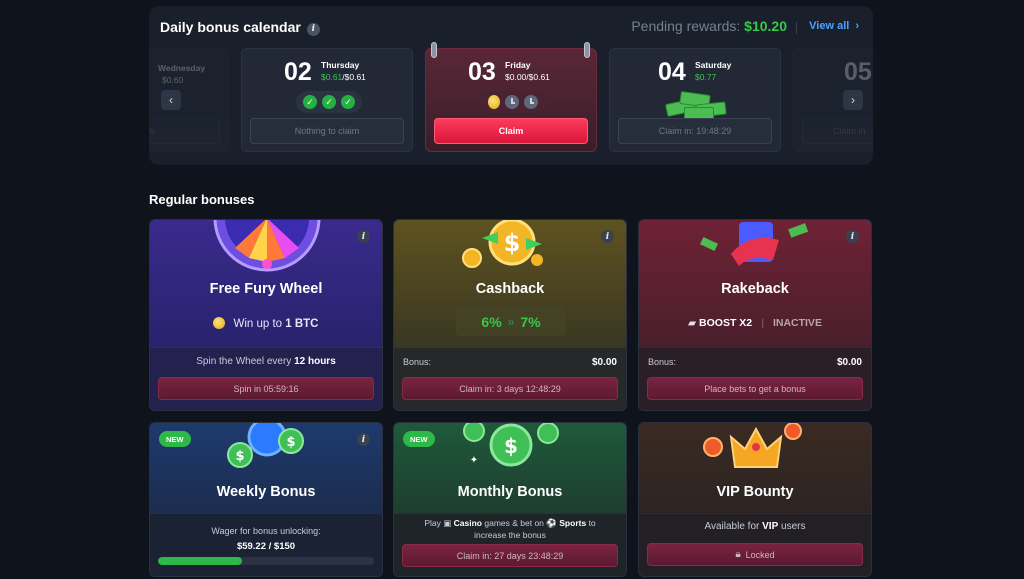 This screenshot has height=579, width=1024. I want to click on card-title: Weekly Bonus, so click(266, 492).